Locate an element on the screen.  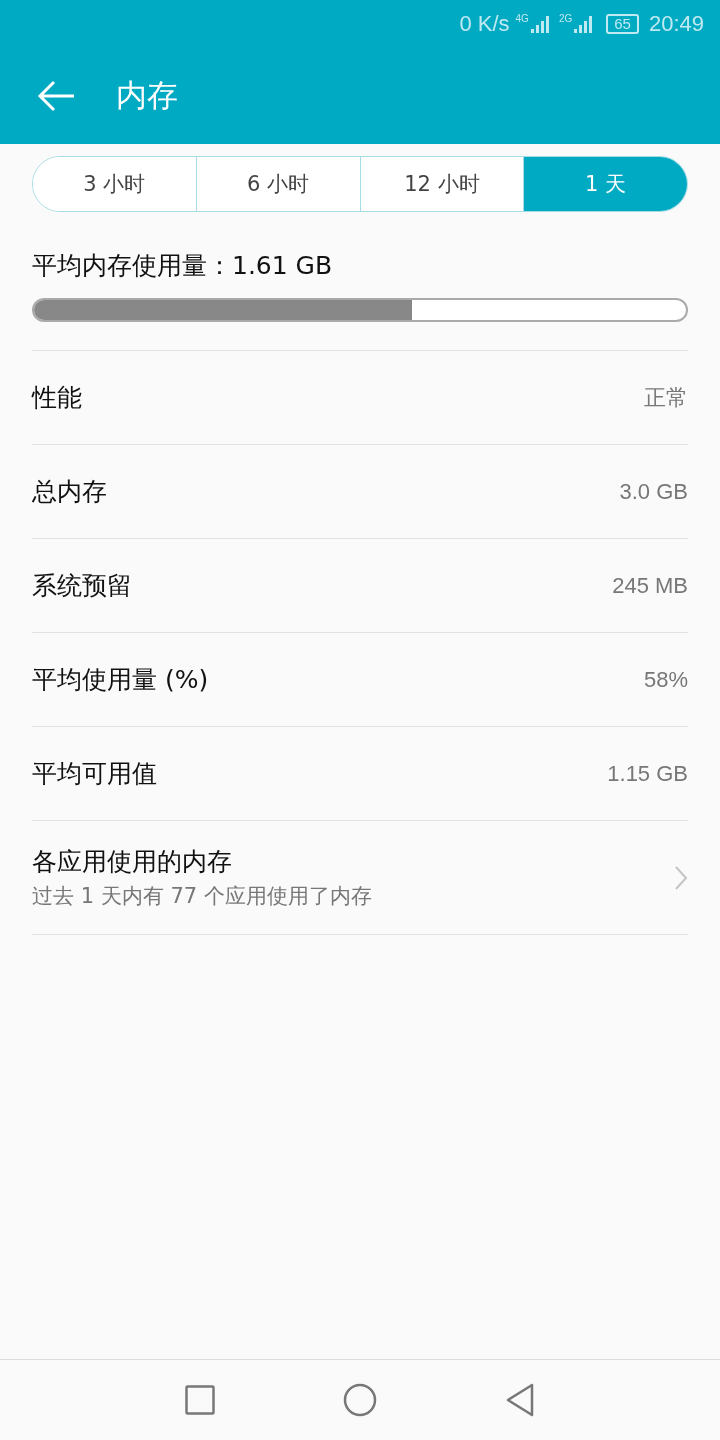
time-range-tab: 12 小时 is located at coordinates (441, 184).